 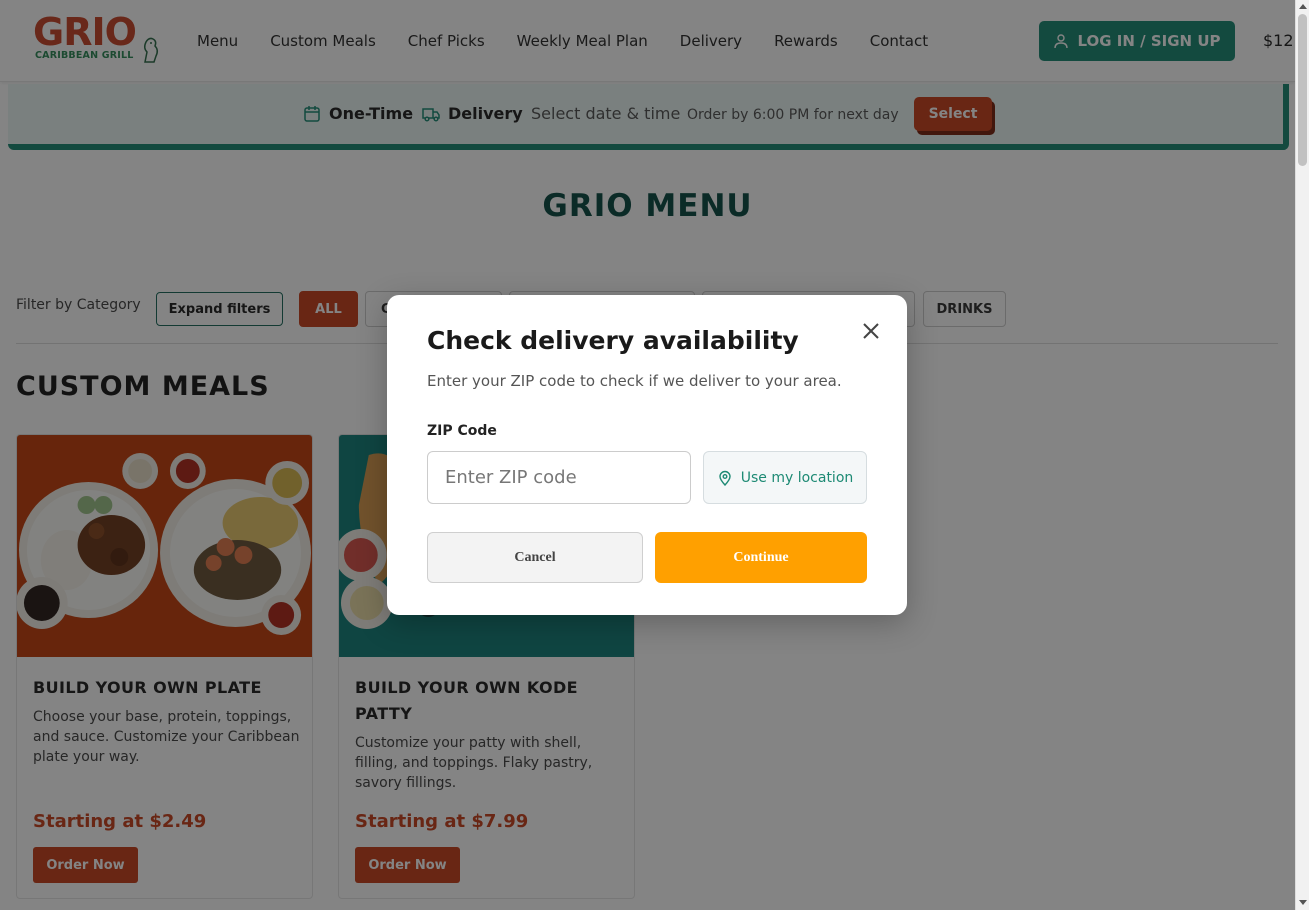 I want to click on zip-code-input, so click(x=559, y=477).